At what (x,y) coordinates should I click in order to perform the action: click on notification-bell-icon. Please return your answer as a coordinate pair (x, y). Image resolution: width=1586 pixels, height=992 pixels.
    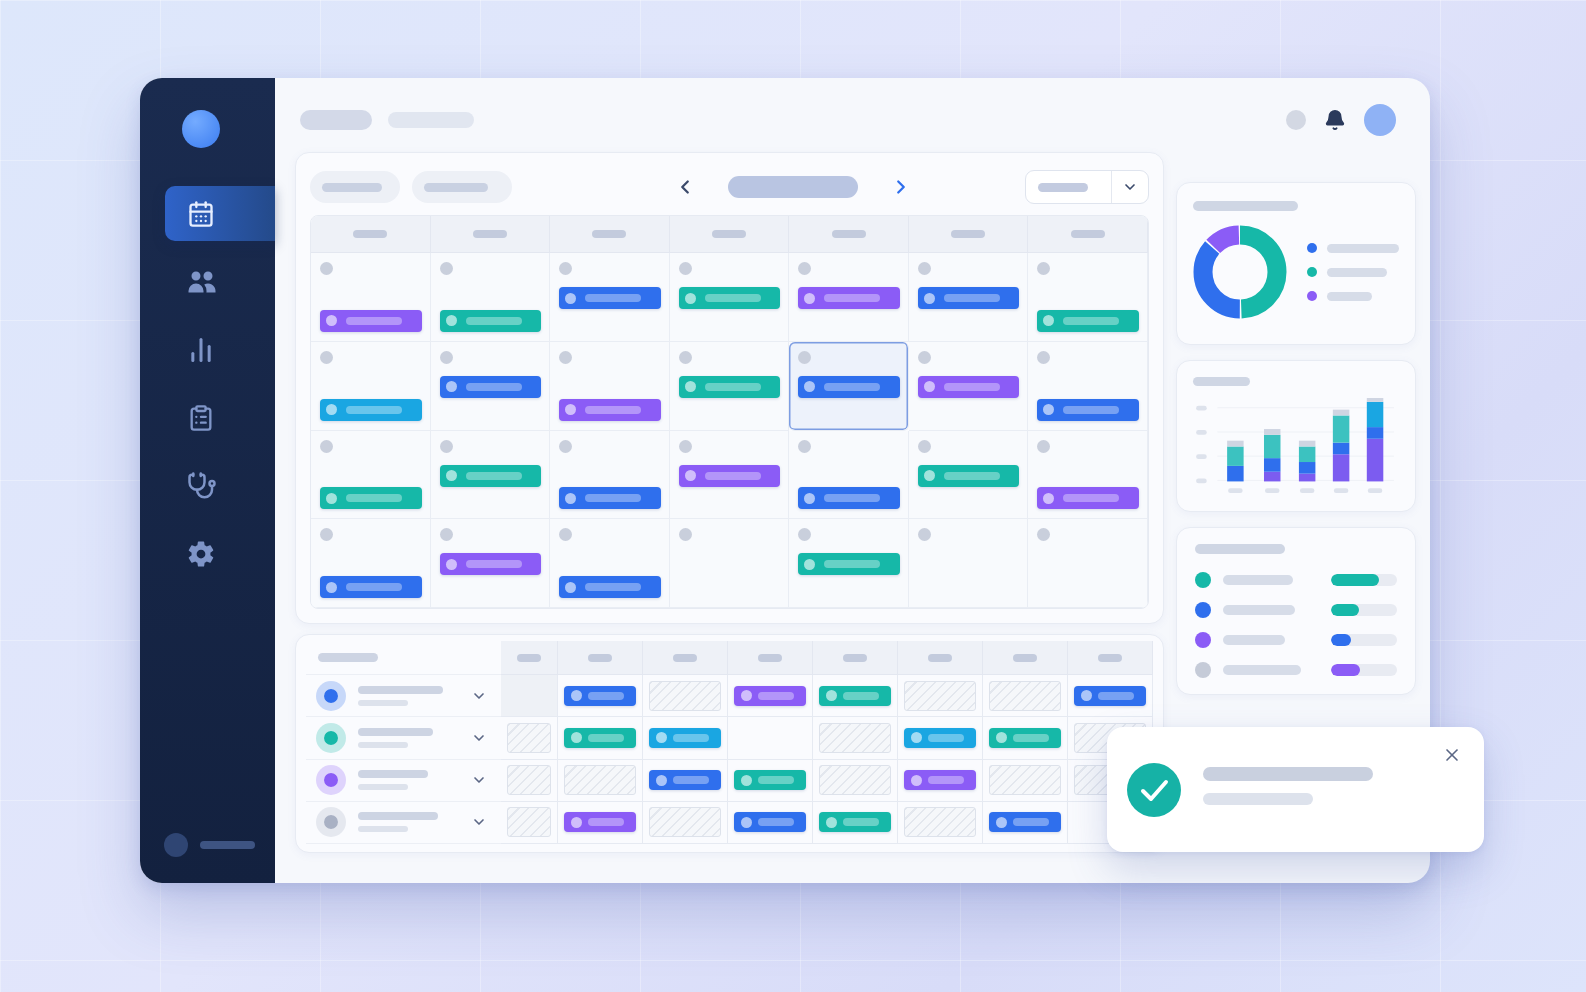
    Looking at the image, I should click on (1335, 120).